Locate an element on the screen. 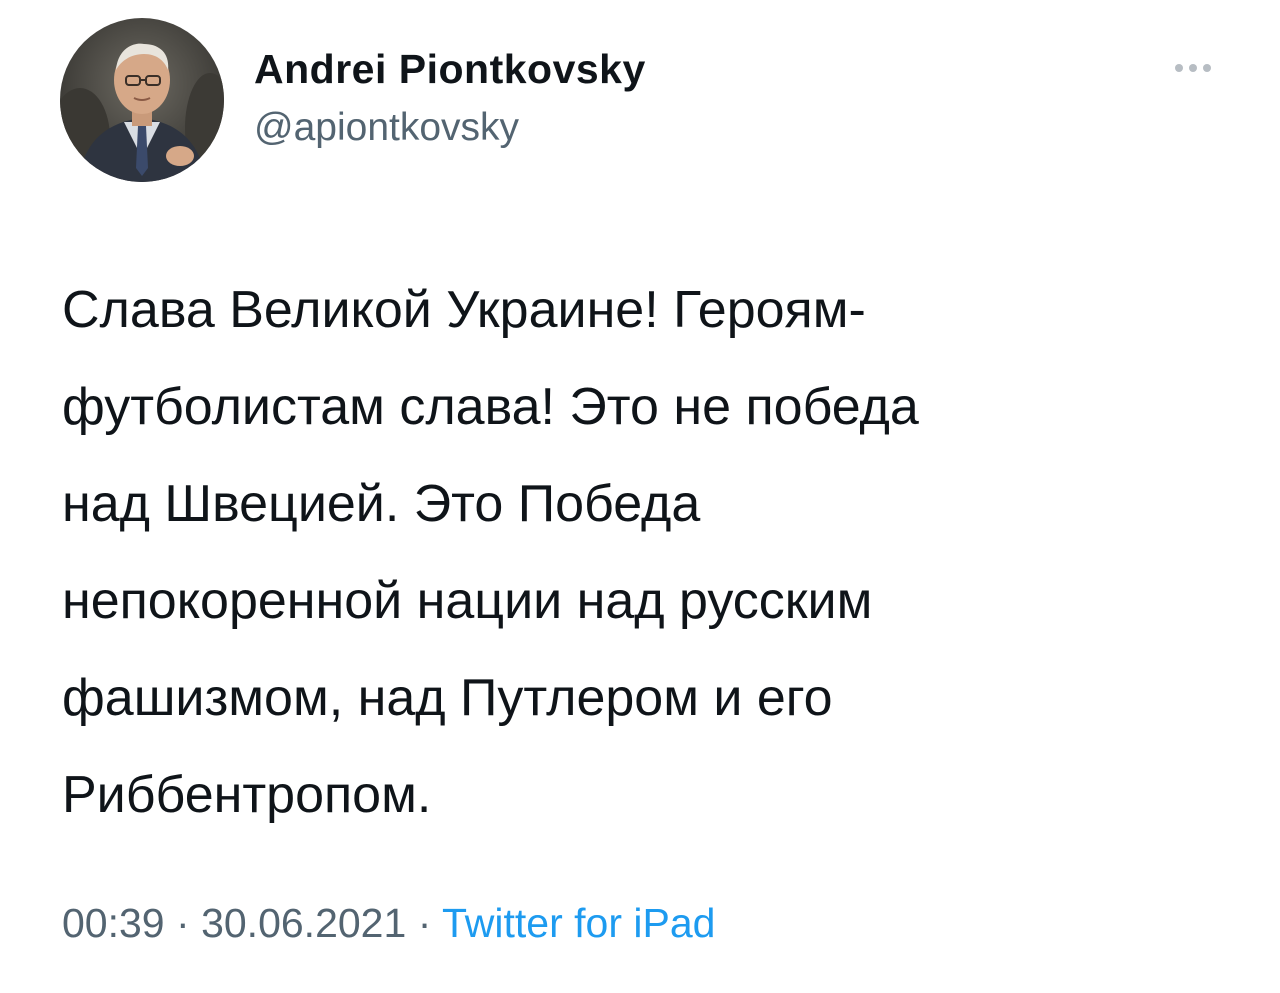 The width and height of the screenshot is (1280, 993). author-handle: @apiontkovsky is located at coordinates (386, 128).